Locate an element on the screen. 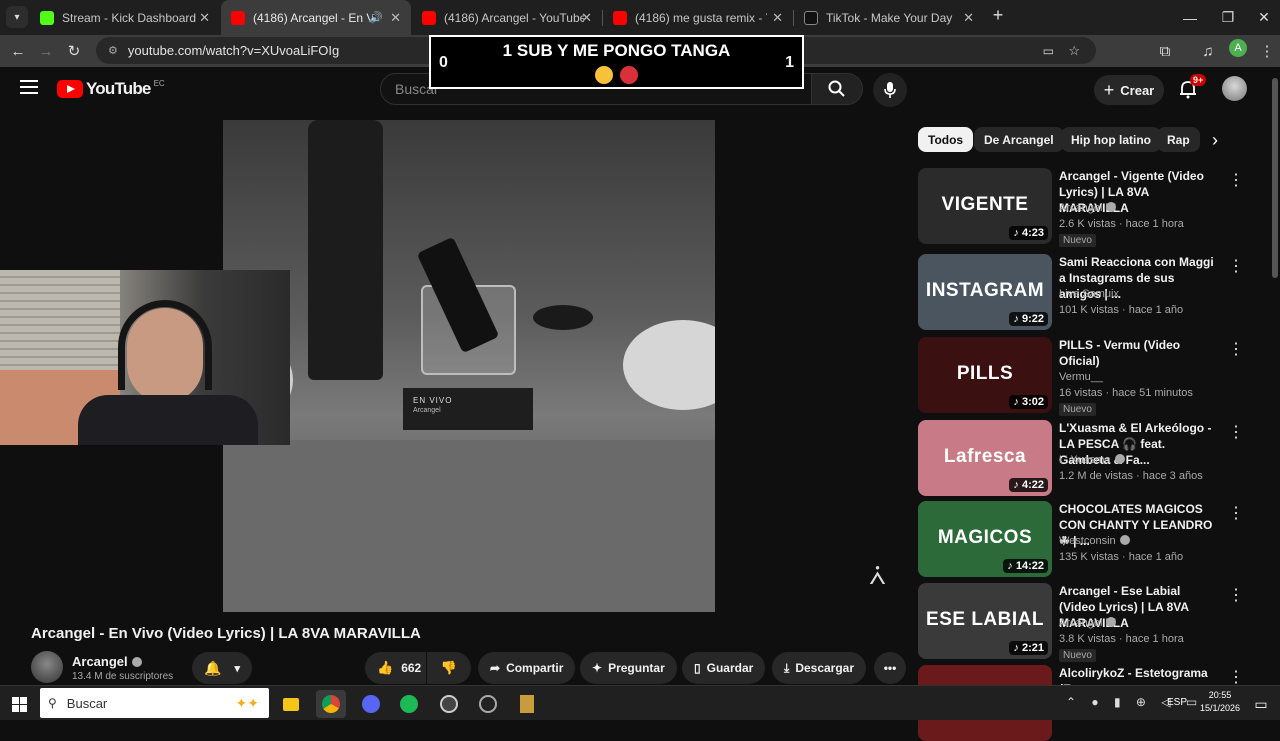  tab-search-icon: ▾ is located at coordinates (17, 17).